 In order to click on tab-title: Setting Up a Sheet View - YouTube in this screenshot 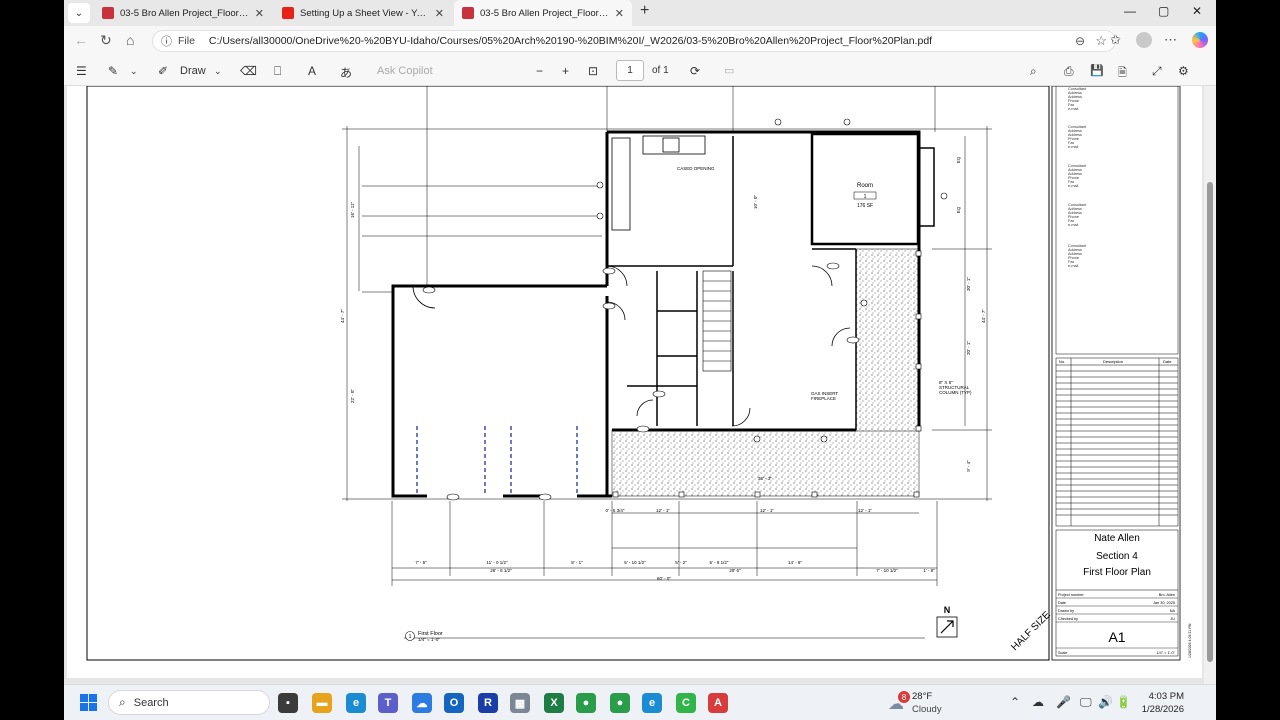, I will do `click(364, 13)`.